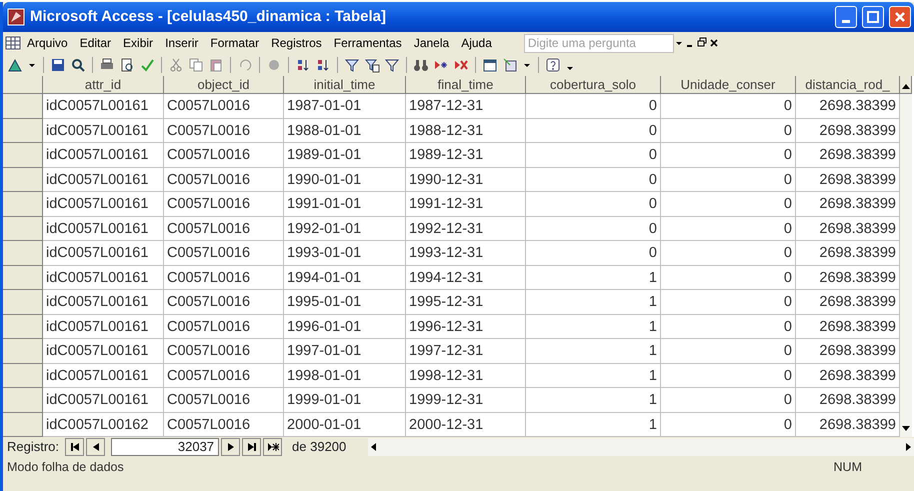 This screenshot has height=491, width=914. I want to click on next-record-button, so click(230, 447).